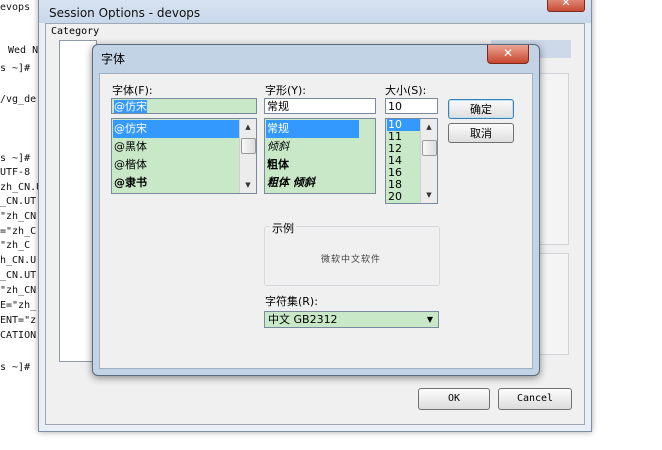 Image resolution: width=662 pixels, height=450 pixels. What do you see at coordinates (125, 13) in the screenshot?
I see `session-title: Session Options - devops` at bounding box center [125, 13].